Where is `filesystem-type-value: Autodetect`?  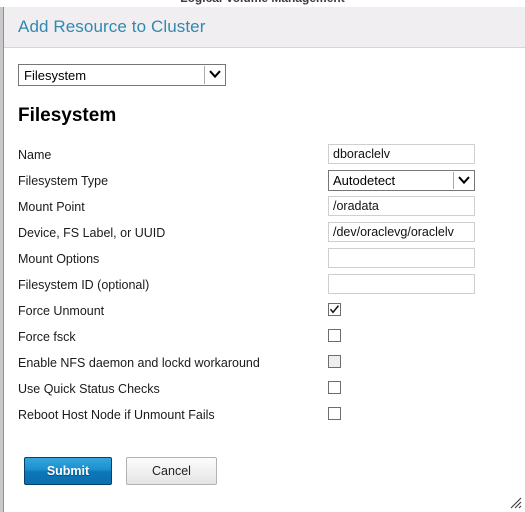
filesystem-type-value: Autodetect is located at coordinates (364, 180).